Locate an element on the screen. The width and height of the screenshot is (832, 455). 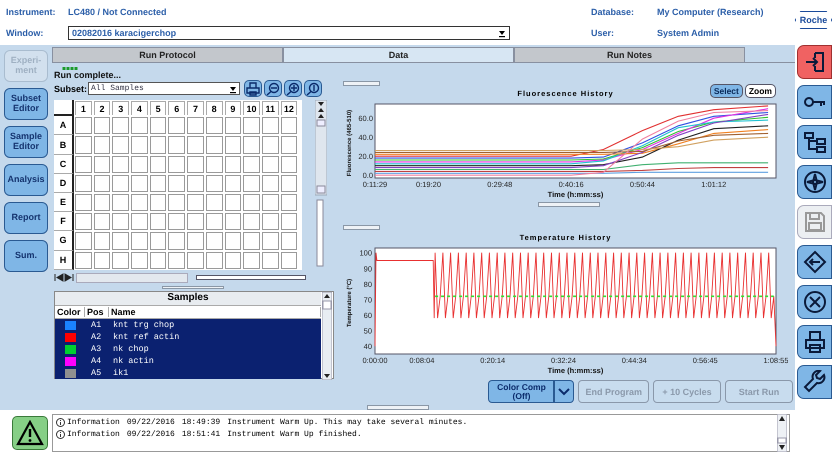
color-comp-button: Color Comp (Off) is located at coordinates (521, 392).